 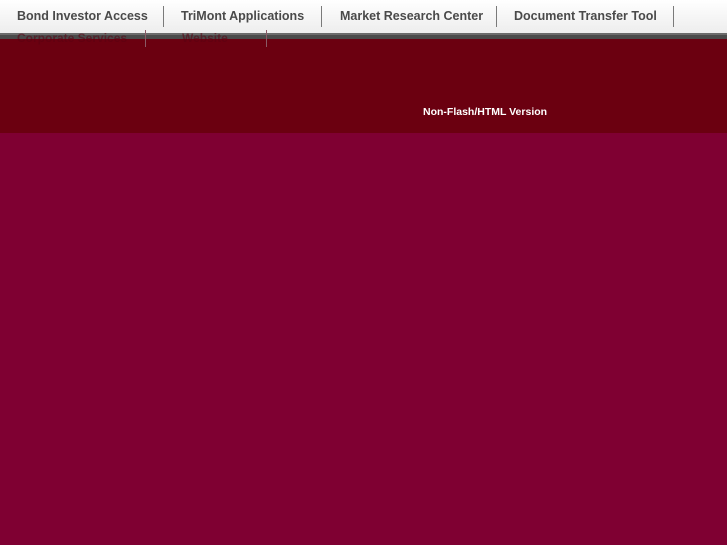 I want to click on nav-market-research-center: Market Research Center, so click(x=411, y=16).